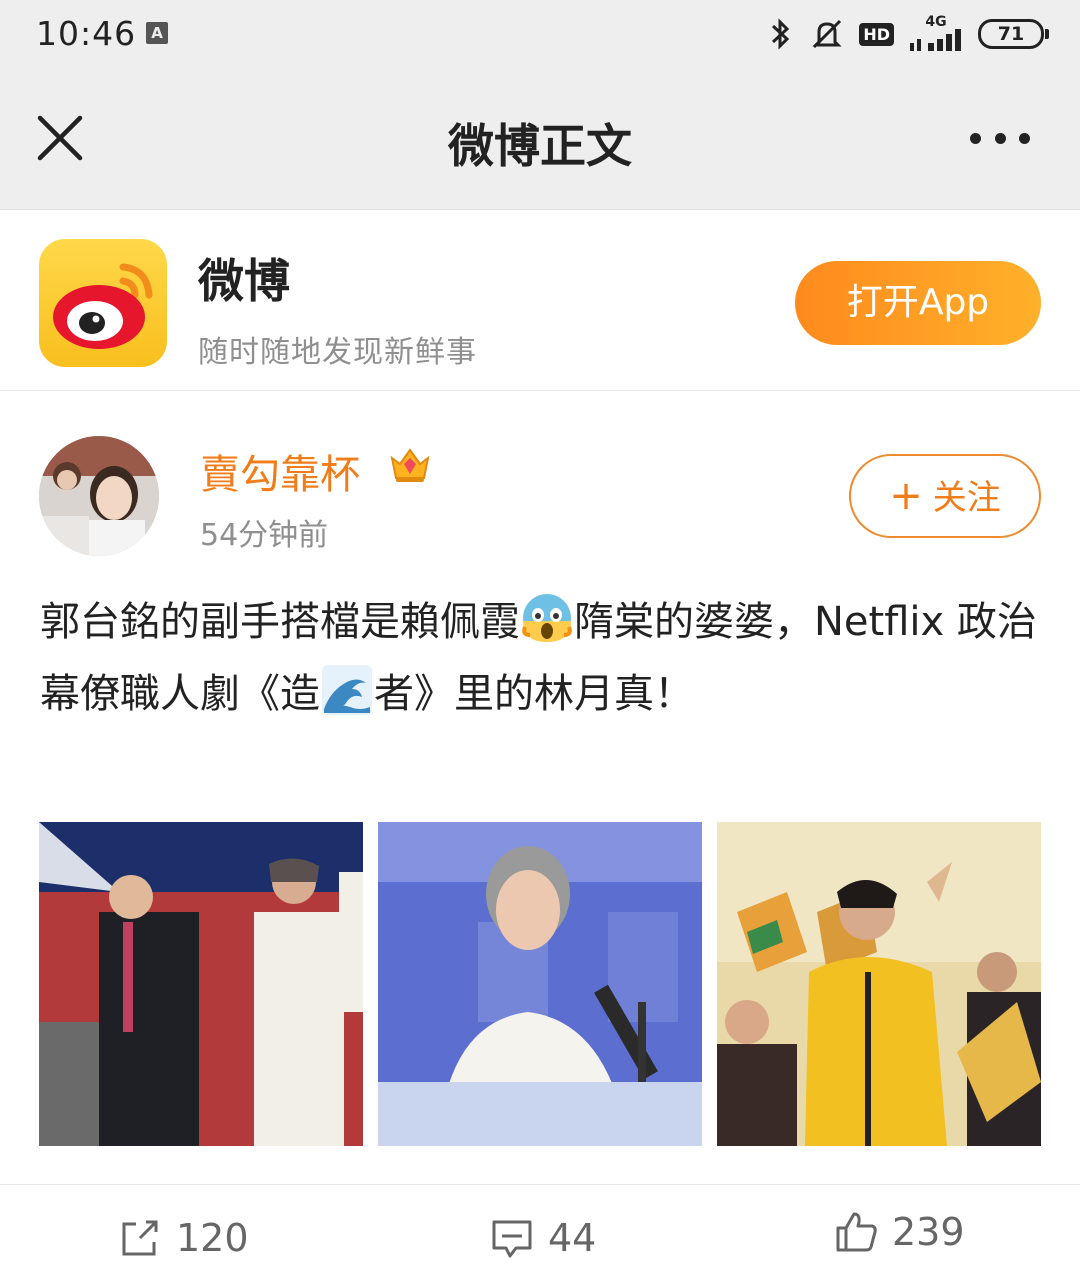 This screenshot has height=1284, width=1080. I want to click on network-label: 4G, so click(936, 22).